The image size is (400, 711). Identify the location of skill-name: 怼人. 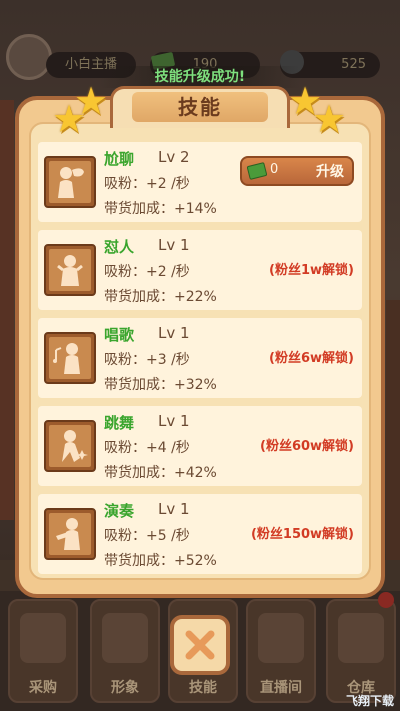
(119, 247).